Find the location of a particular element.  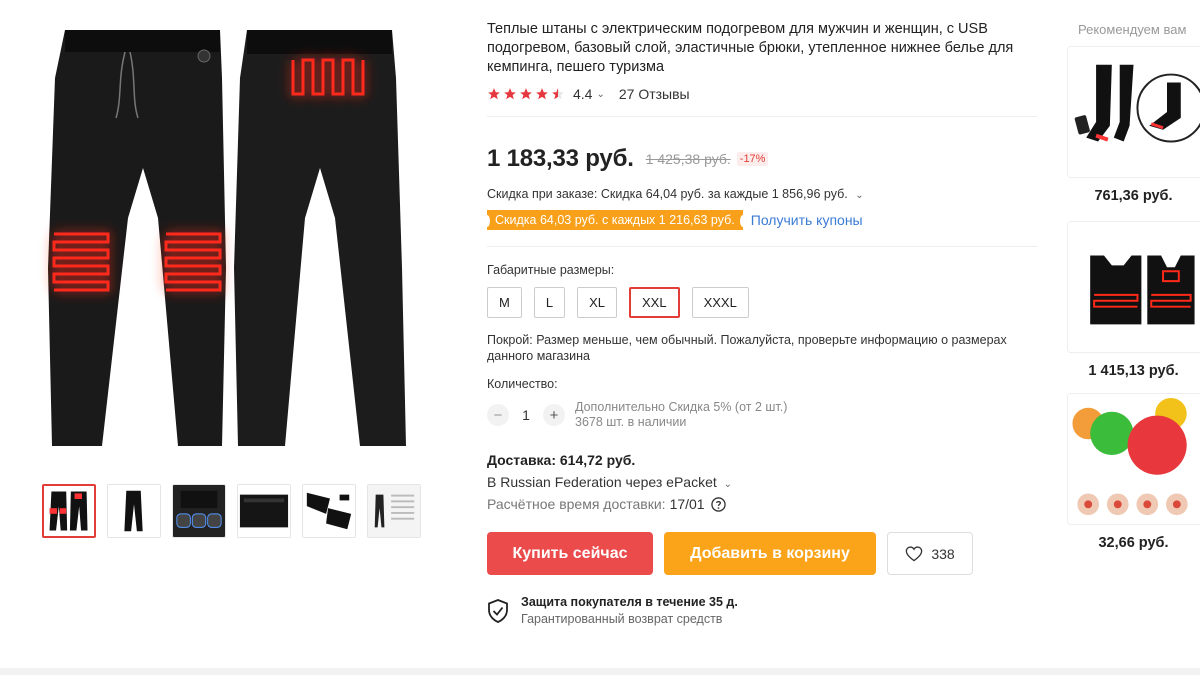

wishlist-count: 338 is located at coordinates (943, 553).